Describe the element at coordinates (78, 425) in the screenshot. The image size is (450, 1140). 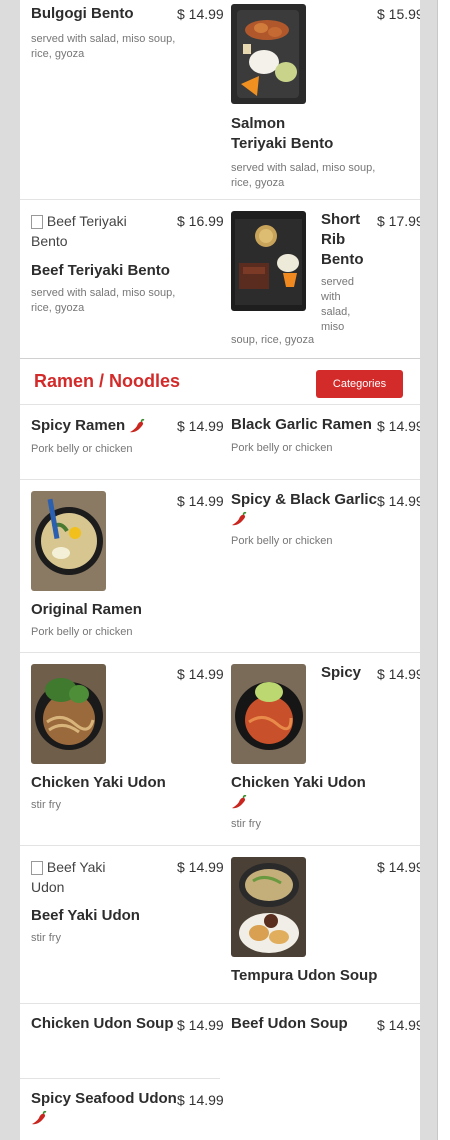
I see `item-name: Spicy Ramen` at that location.